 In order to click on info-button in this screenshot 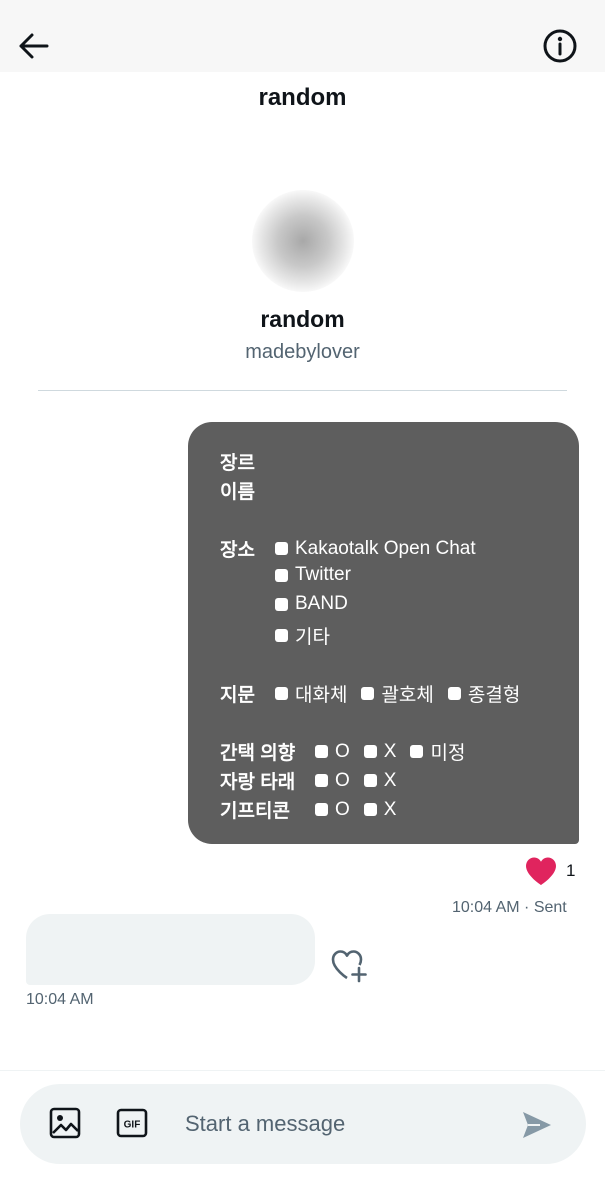, I will do `click(560, 46)`.